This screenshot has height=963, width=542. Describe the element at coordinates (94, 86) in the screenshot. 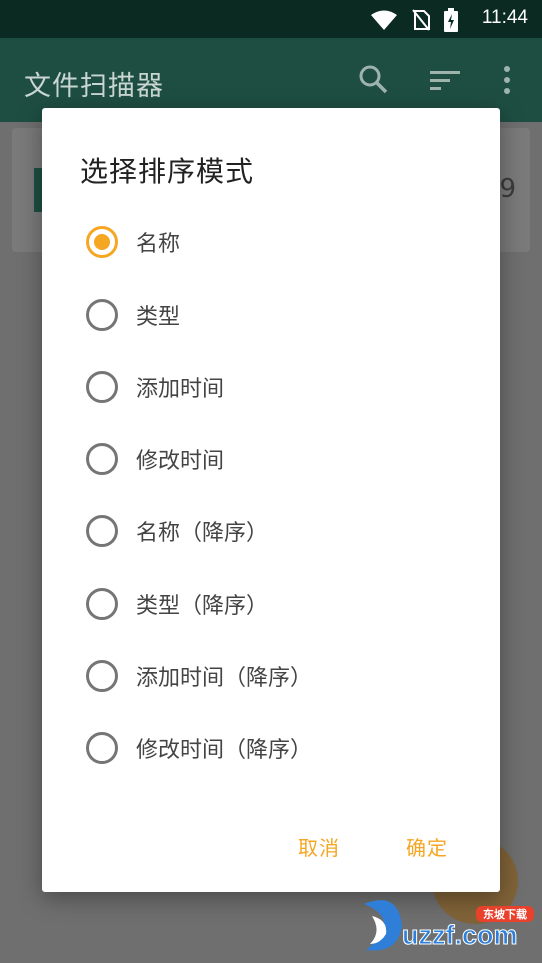

I see `app-title: 文件扫描器` at that location.